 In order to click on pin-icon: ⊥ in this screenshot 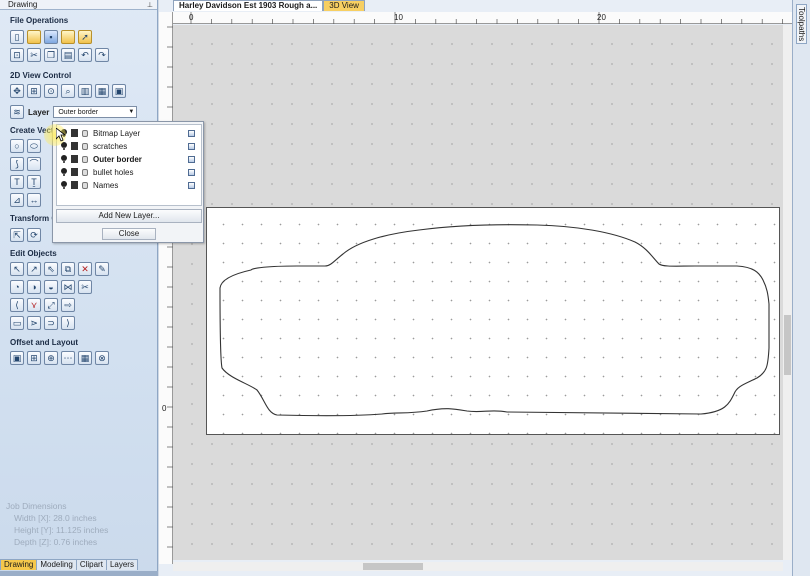, I will do `click(150, 5)`.